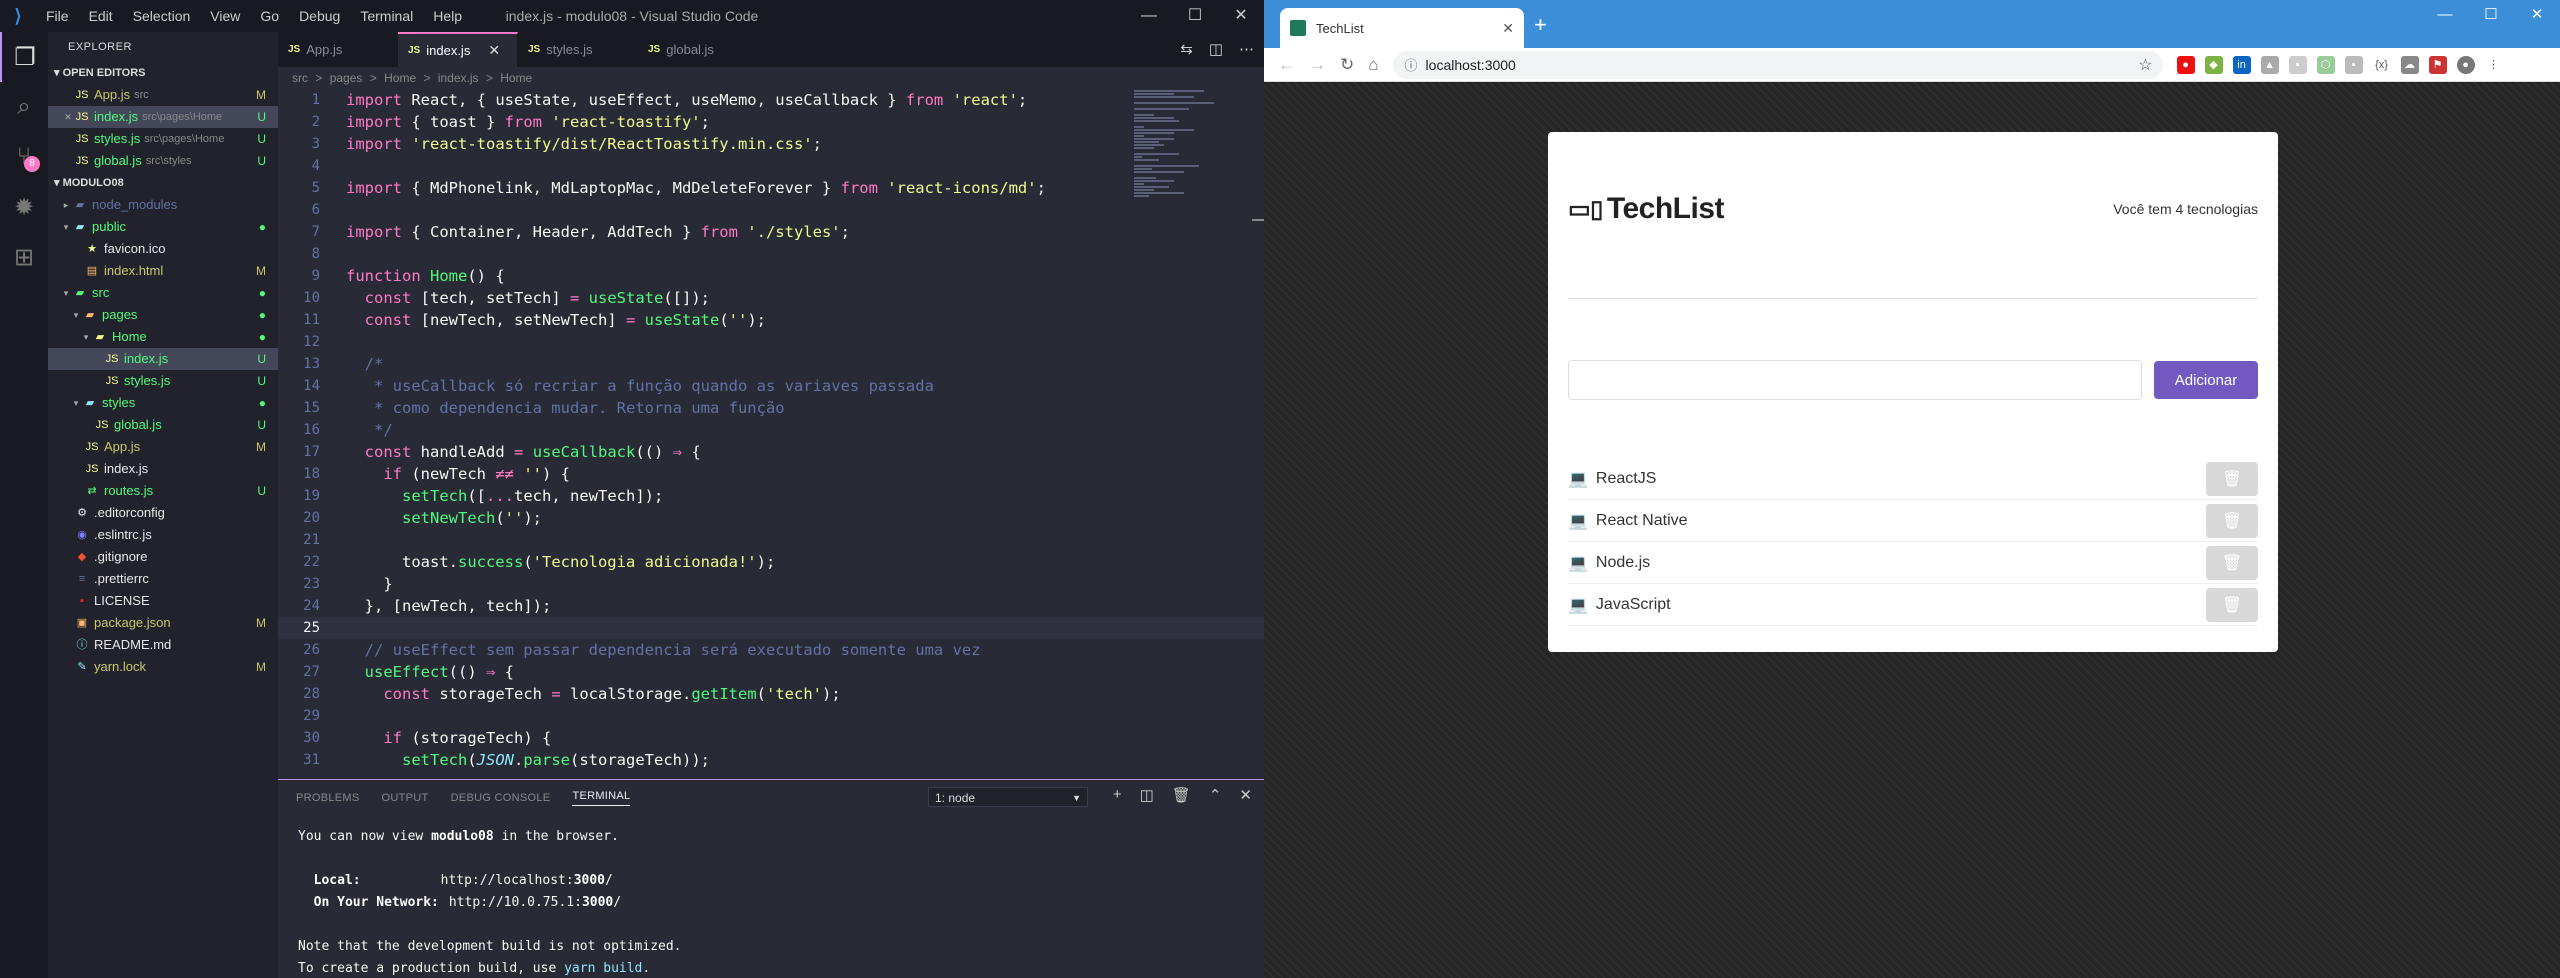 This screenshot has width=2560, height=978. Describe the element at coordinates (163, 513) in the screenshot. I see `tree-file: ⚙ .editorconfig` at that location.